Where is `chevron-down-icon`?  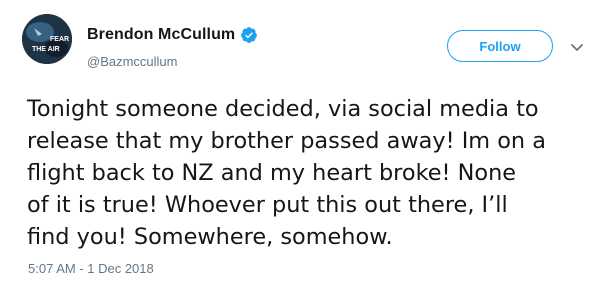
chevron-down-icon is located at coordinates (577, 47).